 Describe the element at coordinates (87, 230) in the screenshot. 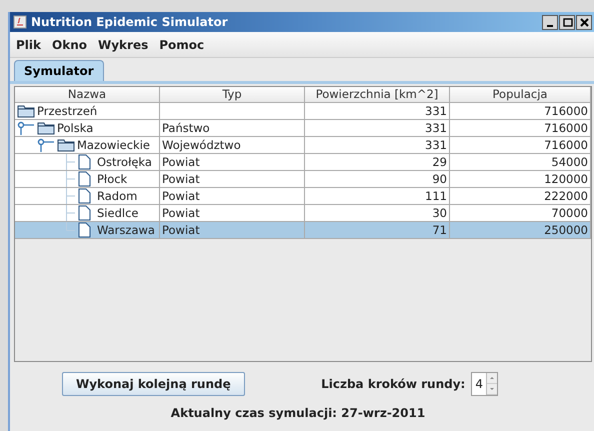

I see `tree-cell: Warszawa` at that location.